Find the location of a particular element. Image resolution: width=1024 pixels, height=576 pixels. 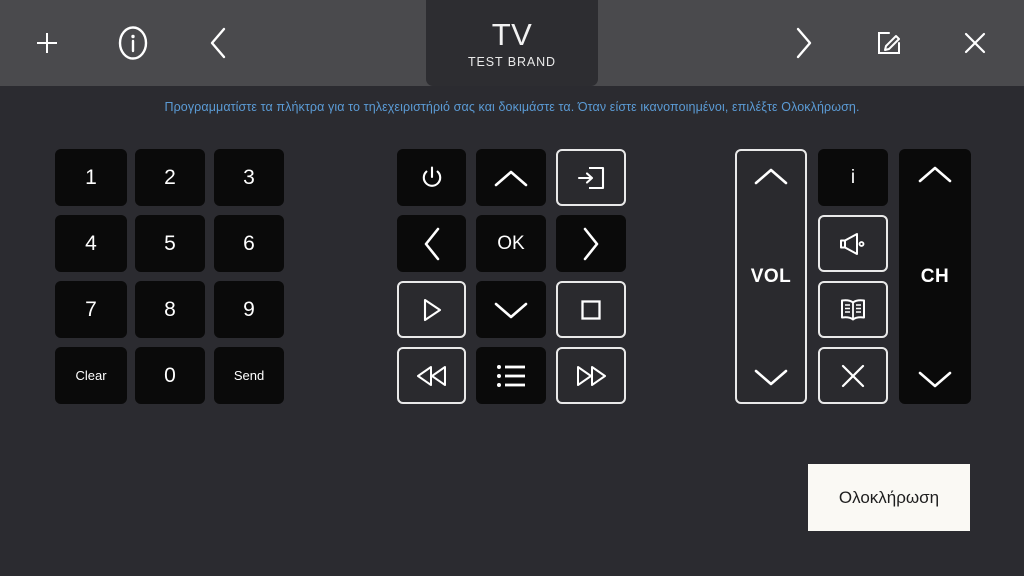

menu-button is located at coordinates (511, 375).